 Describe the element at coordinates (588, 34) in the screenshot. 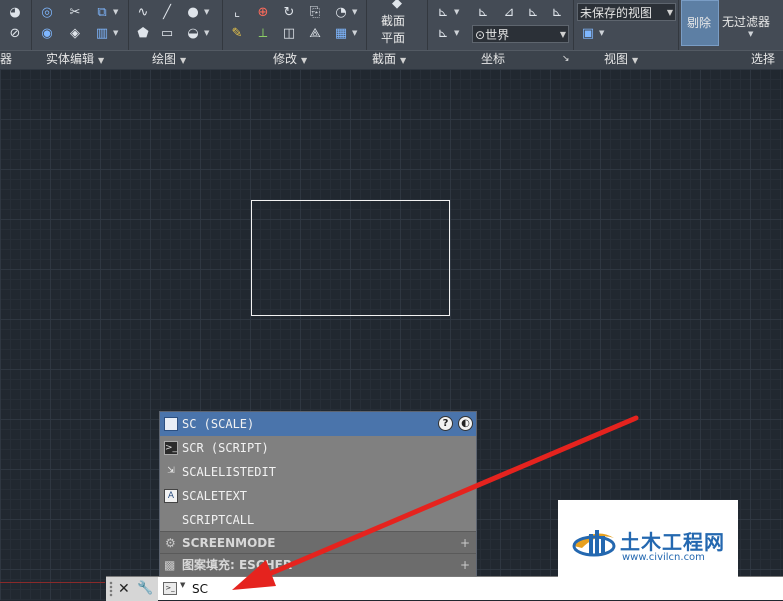

I see `viewport-icon: ▣` at that location.